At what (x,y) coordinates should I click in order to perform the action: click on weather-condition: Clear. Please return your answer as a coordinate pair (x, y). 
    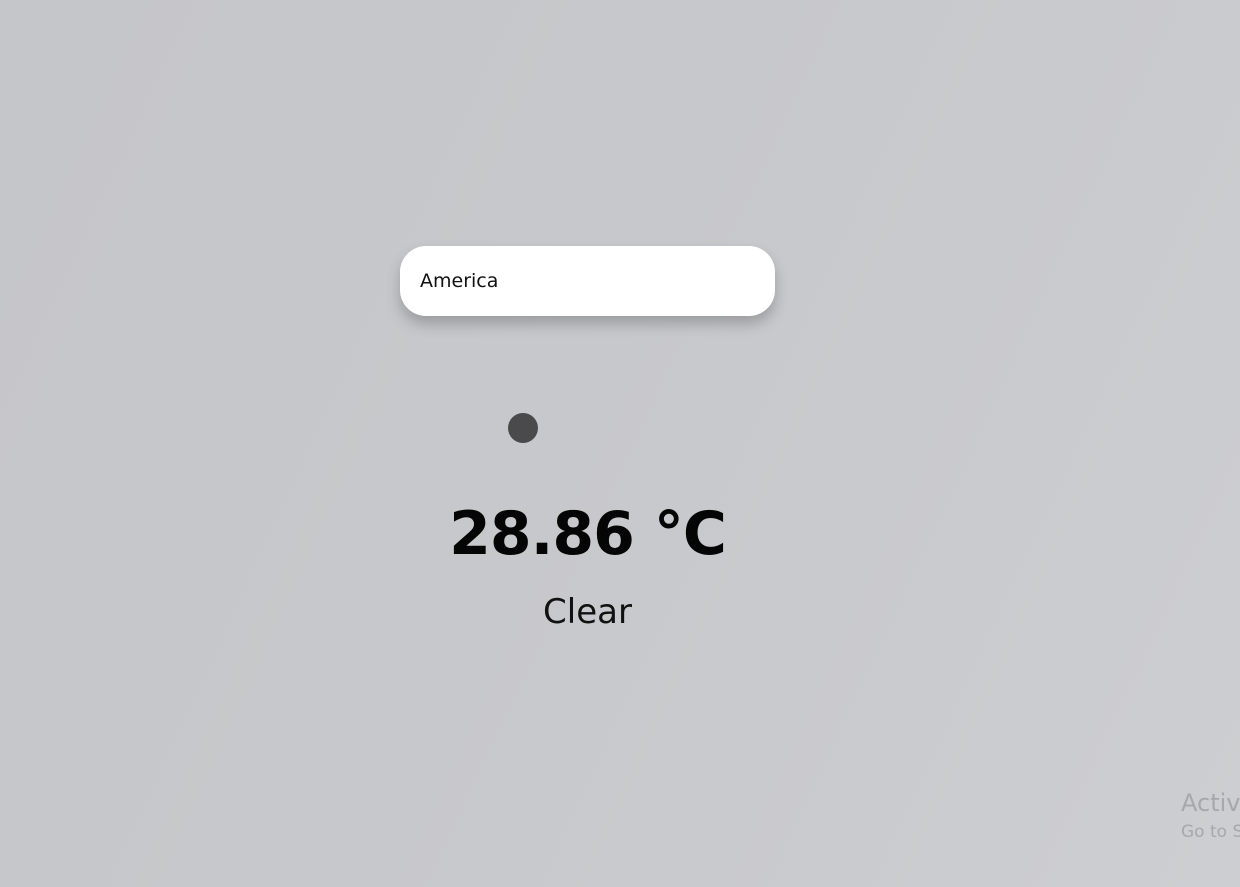
    Looking at the image, I should click on (587, 612).